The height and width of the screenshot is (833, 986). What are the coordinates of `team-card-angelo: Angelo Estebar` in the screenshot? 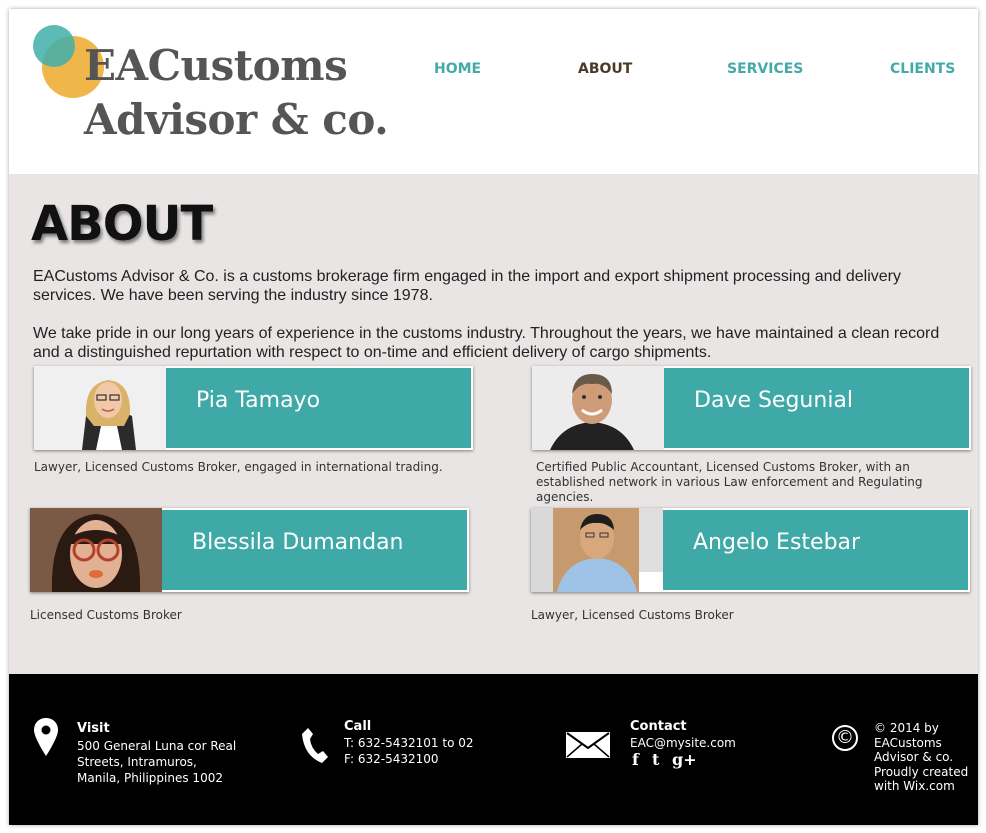 It's located at (750, 550).